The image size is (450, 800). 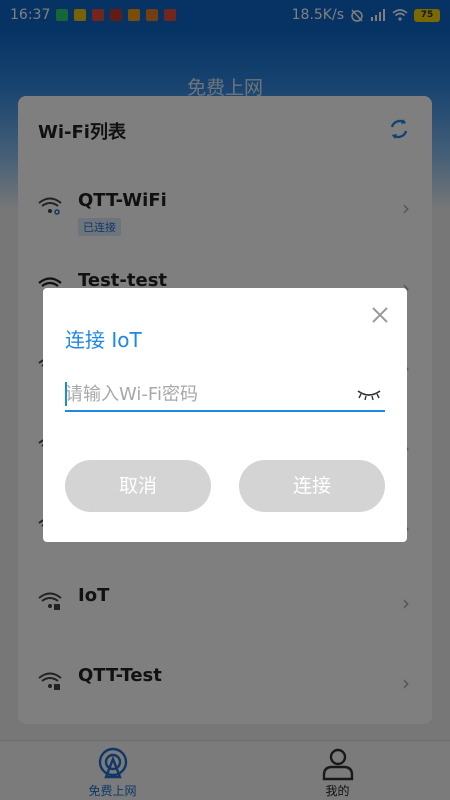 I want to click on text-cursor, so click(x=66, y=394).